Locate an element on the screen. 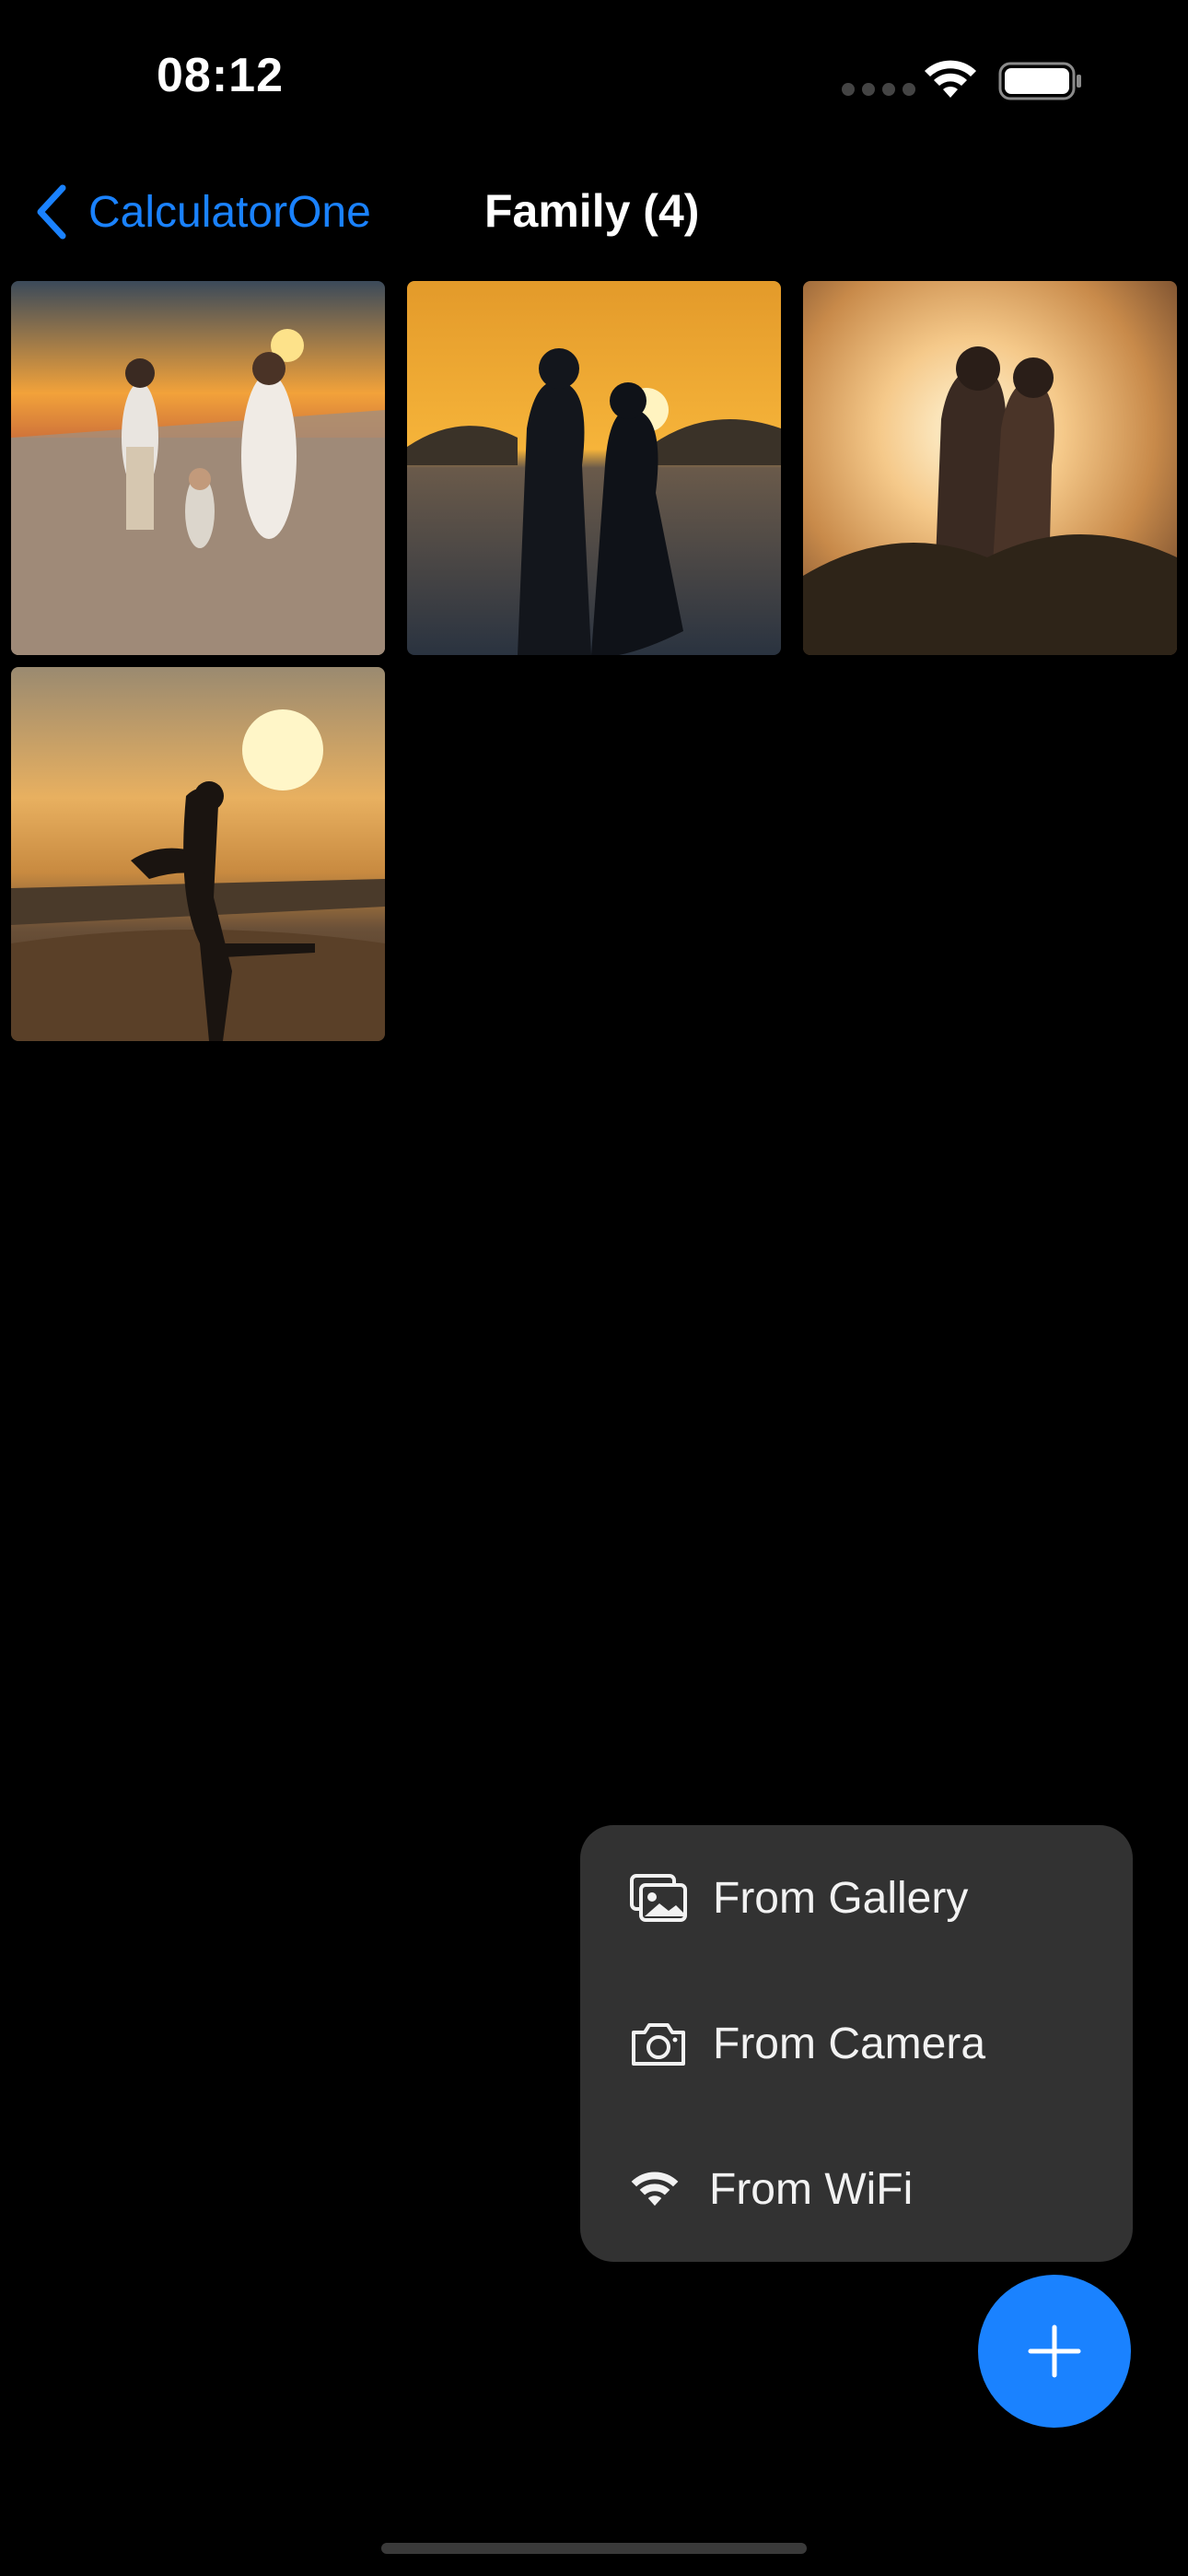  menu-label-gallery: From Gallery is located at coordinates (841, 1898).